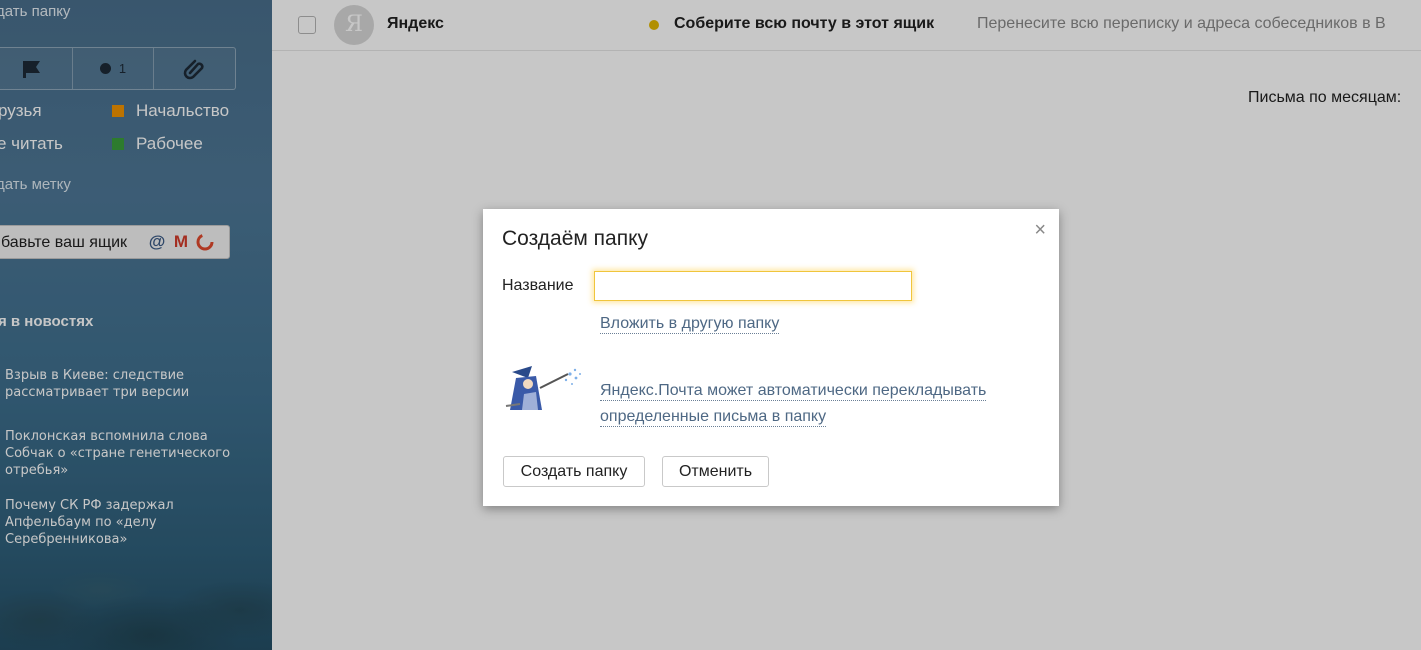  Describe the element at coordinates (575, 238) in the screenshot. I see `dialog-title: Создаём папку` at that location.